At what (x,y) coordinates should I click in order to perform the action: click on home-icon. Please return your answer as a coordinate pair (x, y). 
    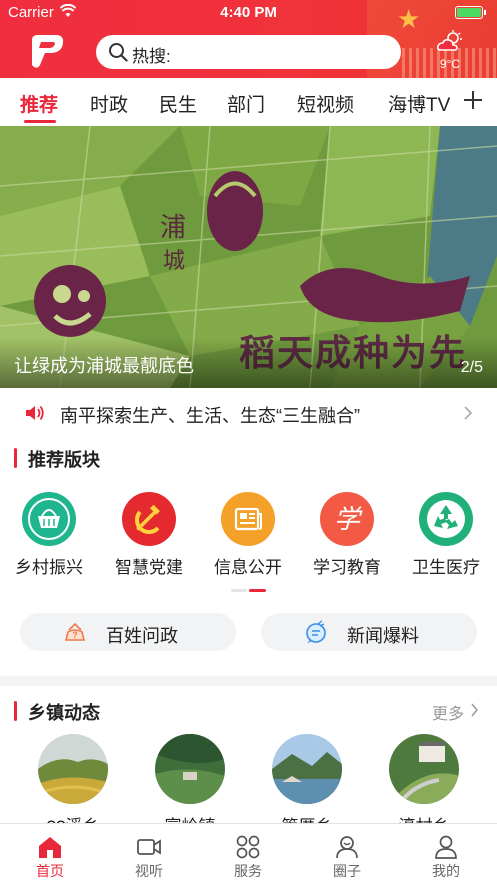
    Looking at the image, I should click on (50, 847).